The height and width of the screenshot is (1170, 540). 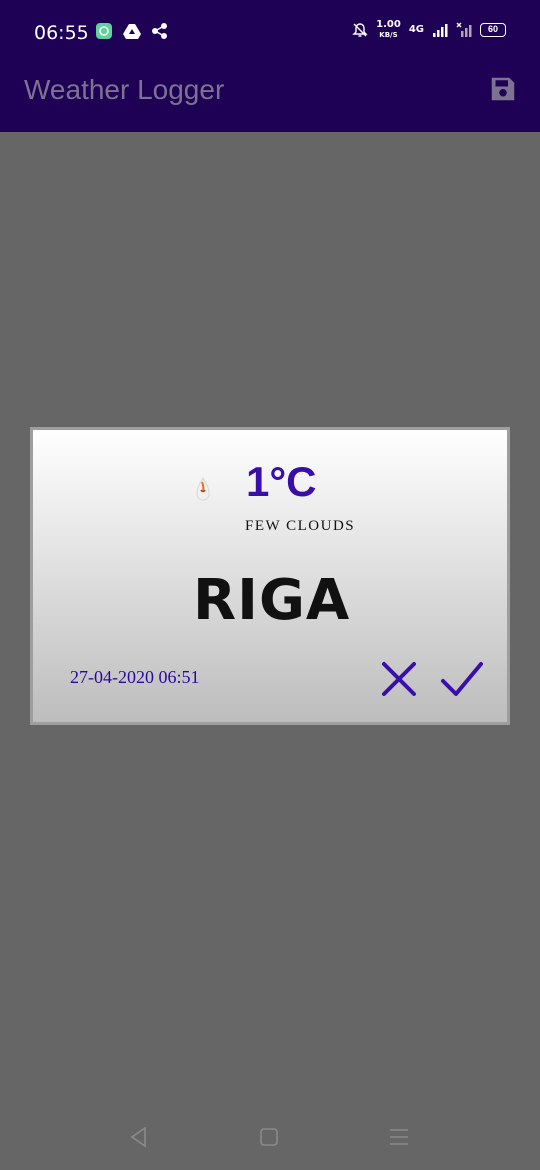 I want to click on mute-bell-icon, so click(x=360, y=30).